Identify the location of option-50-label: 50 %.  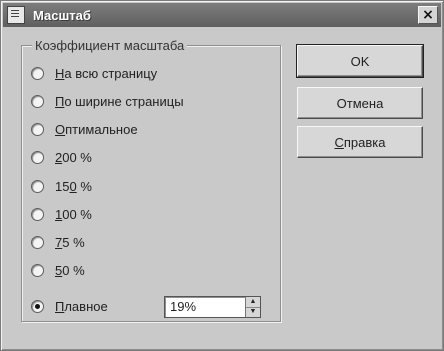
(70, 270).